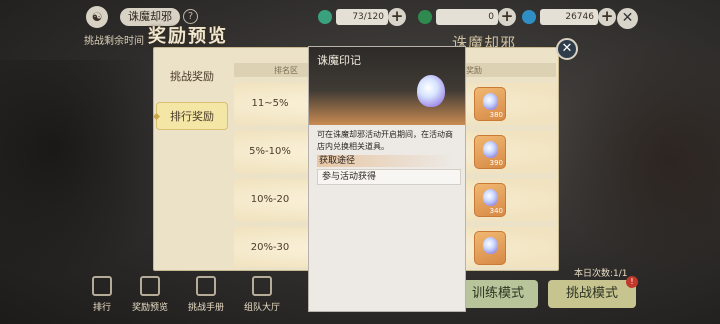 The image size is (720, 324). I want to click on team-hall-icon, so click(262, 286).